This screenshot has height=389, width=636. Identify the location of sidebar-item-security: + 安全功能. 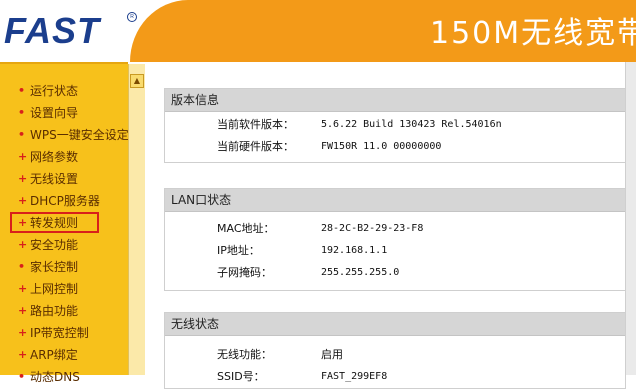
(64, 245).